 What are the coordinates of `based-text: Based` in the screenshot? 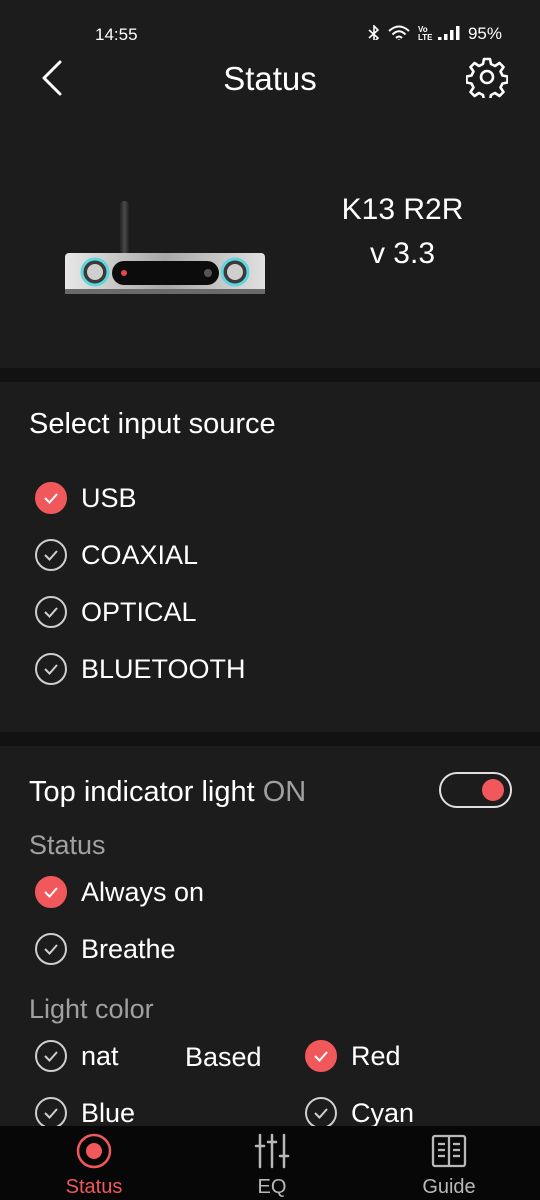 It's located at (223, 1057).